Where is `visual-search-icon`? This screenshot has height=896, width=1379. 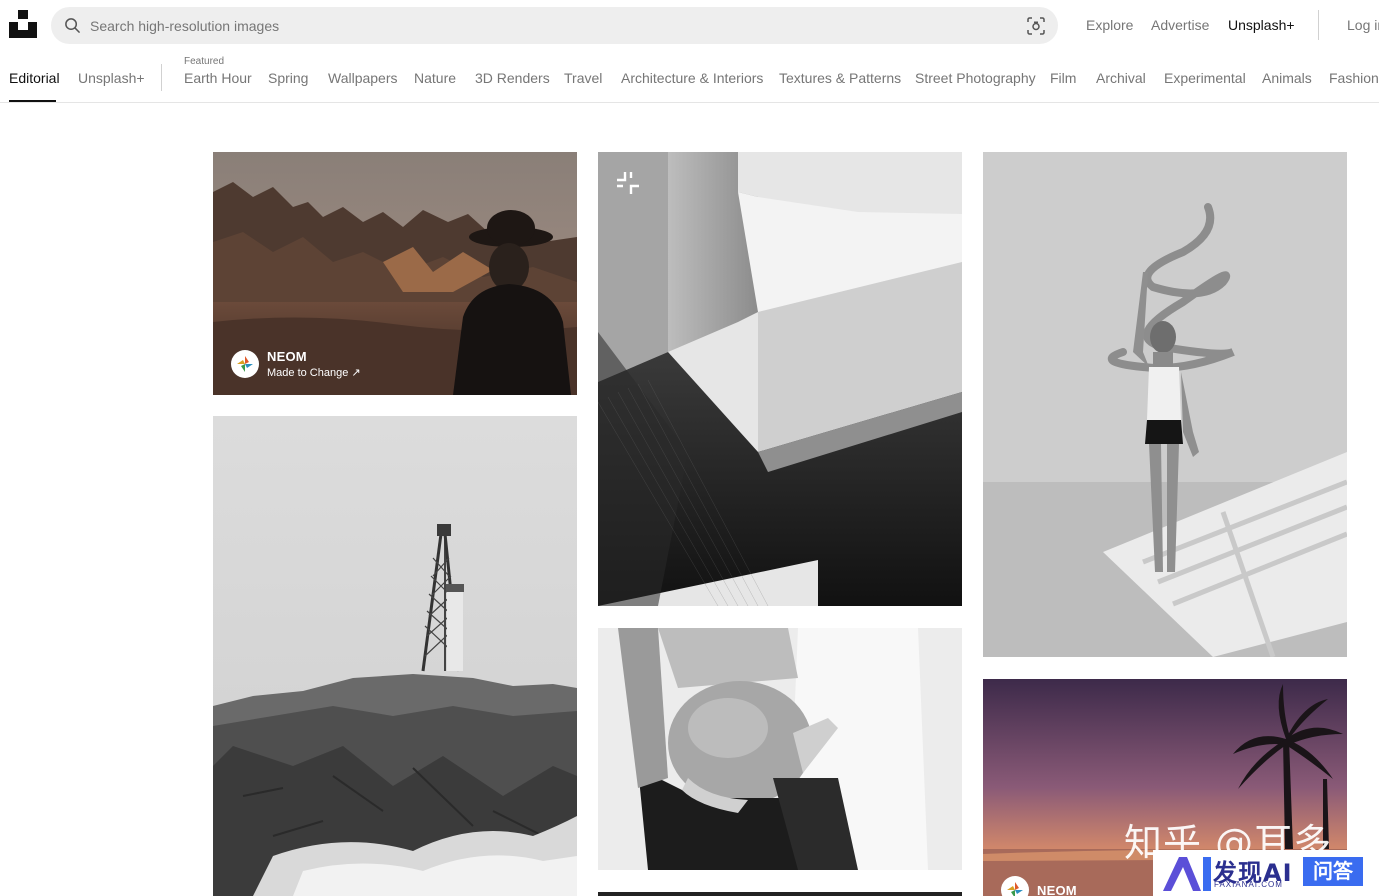 visual-search-icon is located at coordinates (1036, 26).